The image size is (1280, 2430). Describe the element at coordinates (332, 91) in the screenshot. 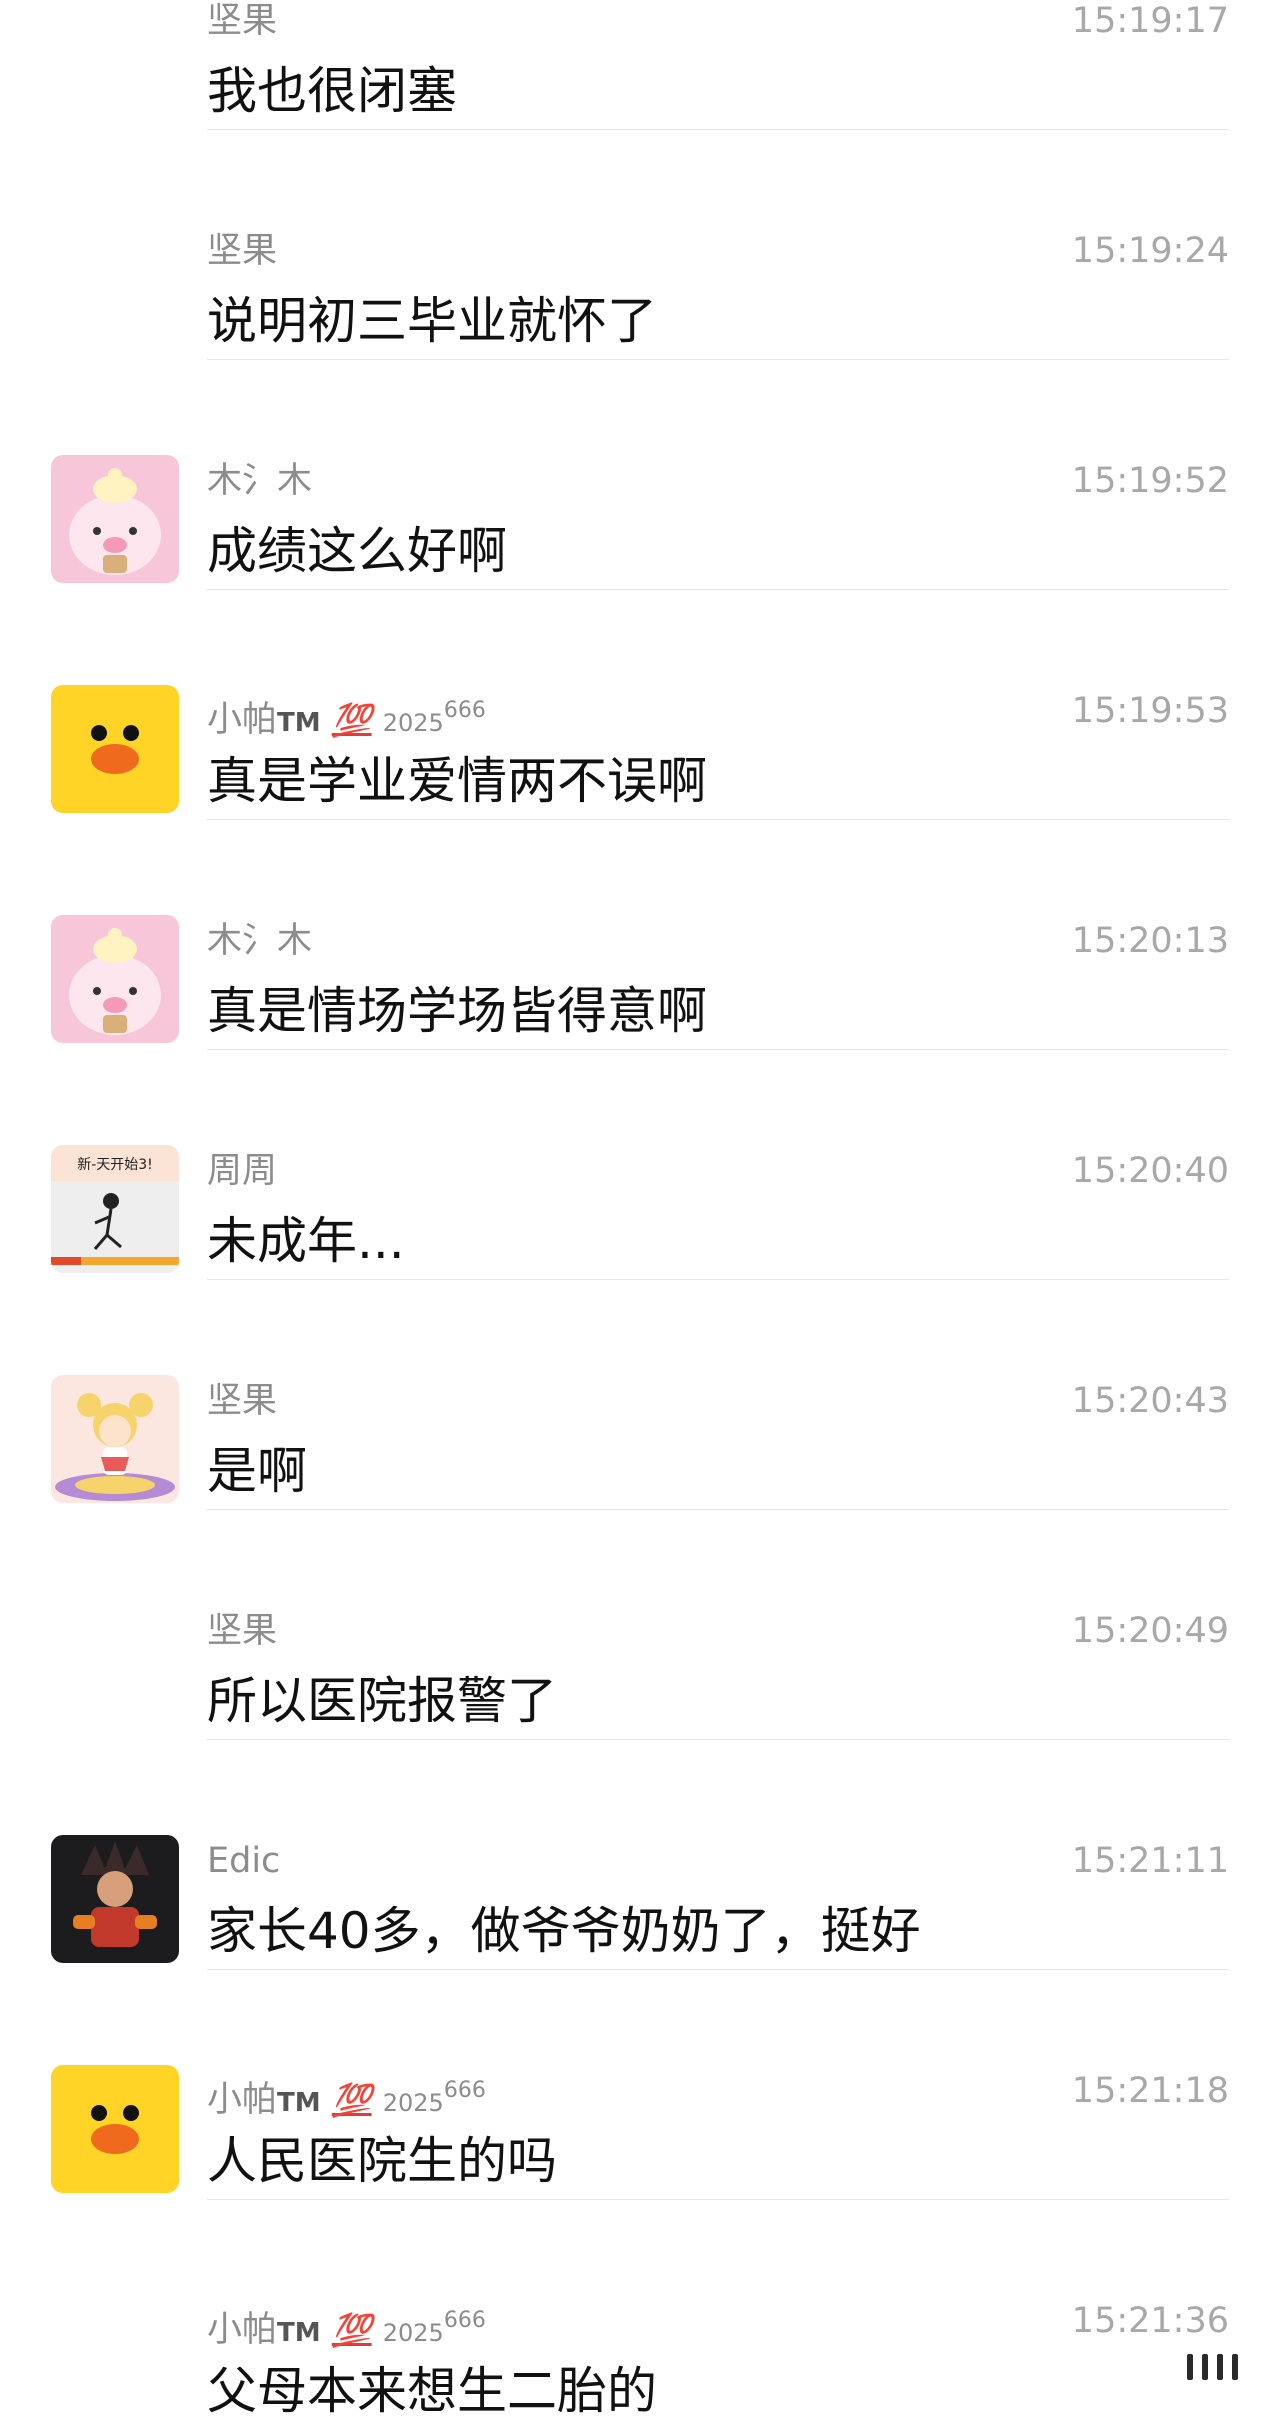

I see `message-text: 我也很闭塞` at that location.